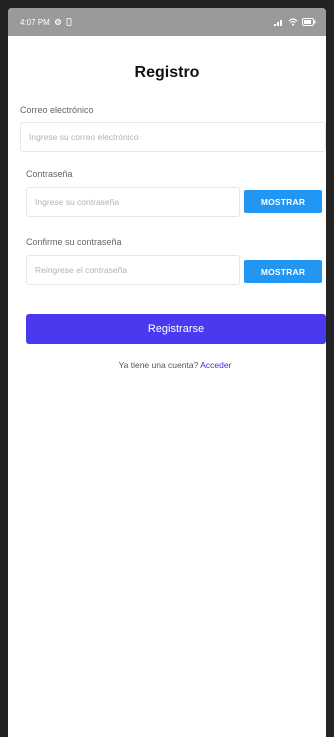 The height and width of the screenshot is (737, 334). Describe the element at coordinates (69, 22) in the screenshot. I see `phone-icon` at that location.